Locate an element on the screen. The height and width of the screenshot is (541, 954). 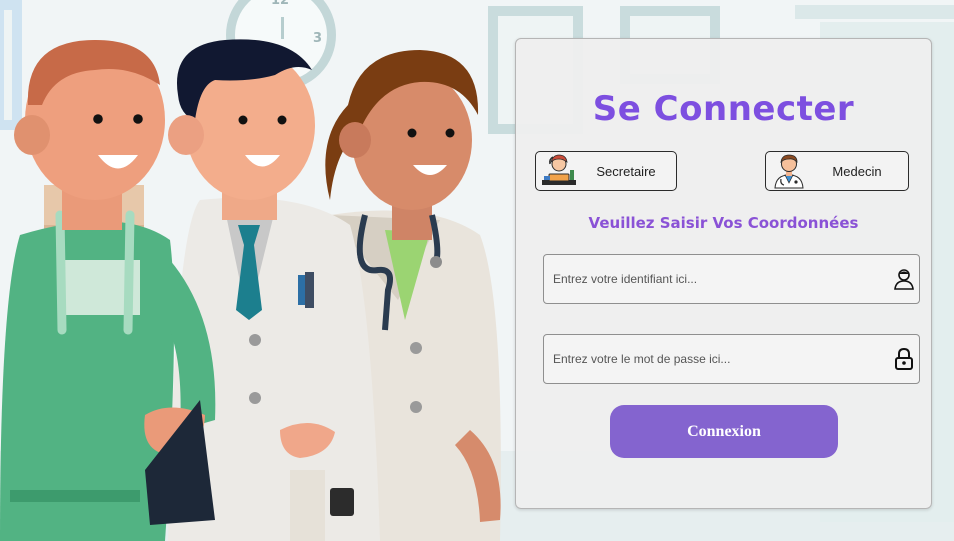
password-field is located at coordinates (731, 359).